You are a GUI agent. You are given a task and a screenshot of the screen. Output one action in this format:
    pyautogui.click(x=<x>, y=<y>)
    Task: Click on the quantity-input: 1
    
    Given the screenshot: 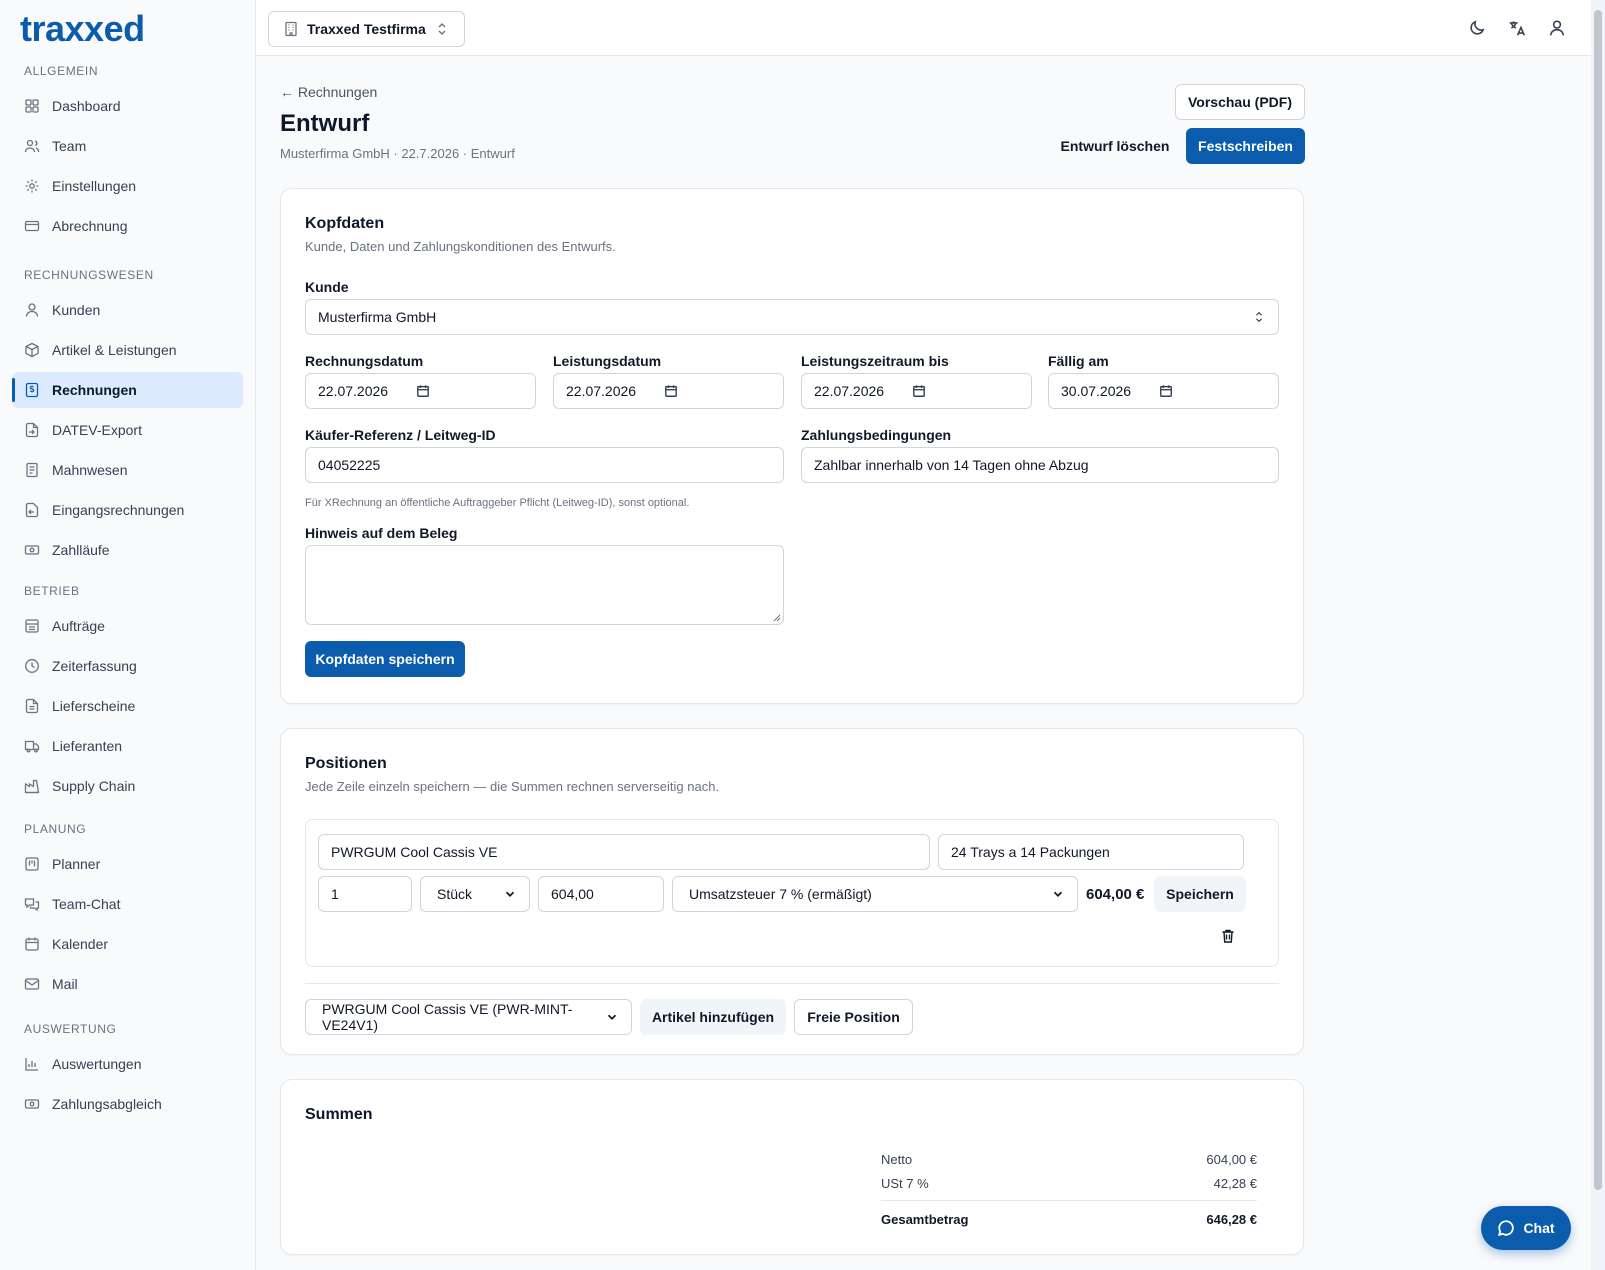 What is the action you would take?
    pyautogui.click(x=365, y=894)
    